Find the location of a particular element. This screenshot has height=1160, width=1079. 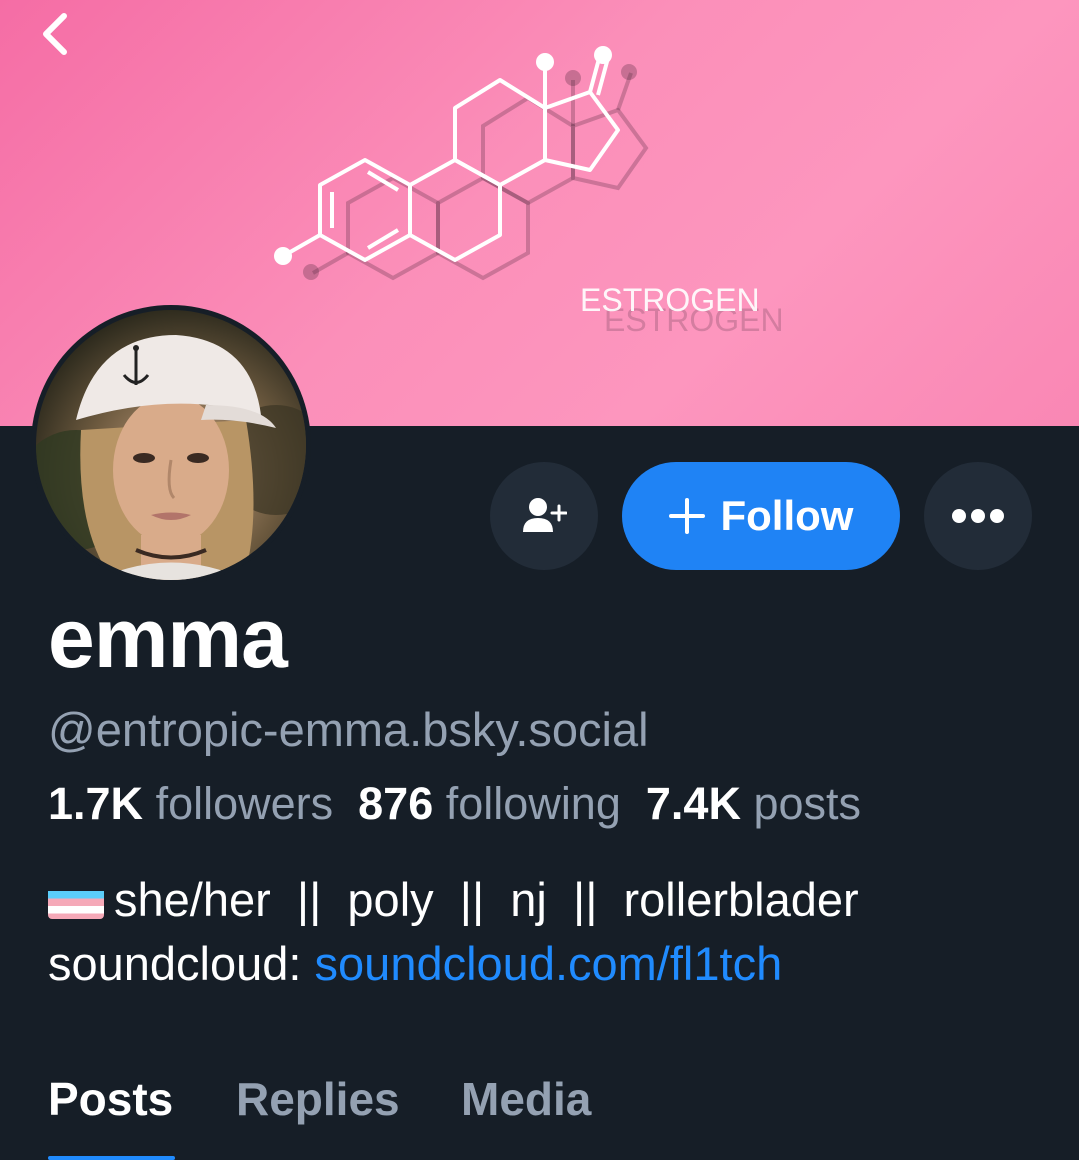

tab-posts: Posts is located at coordinates (110, 1099).